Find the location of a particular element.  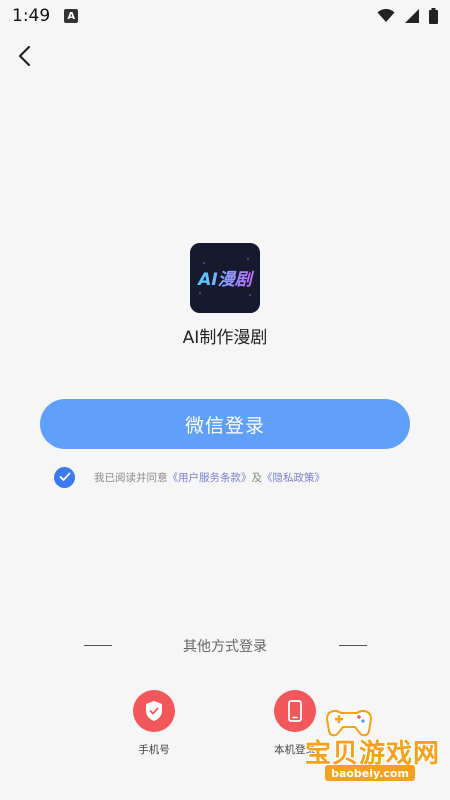

watermark-url: baobeiy.com is located at coordinates (370, 773).